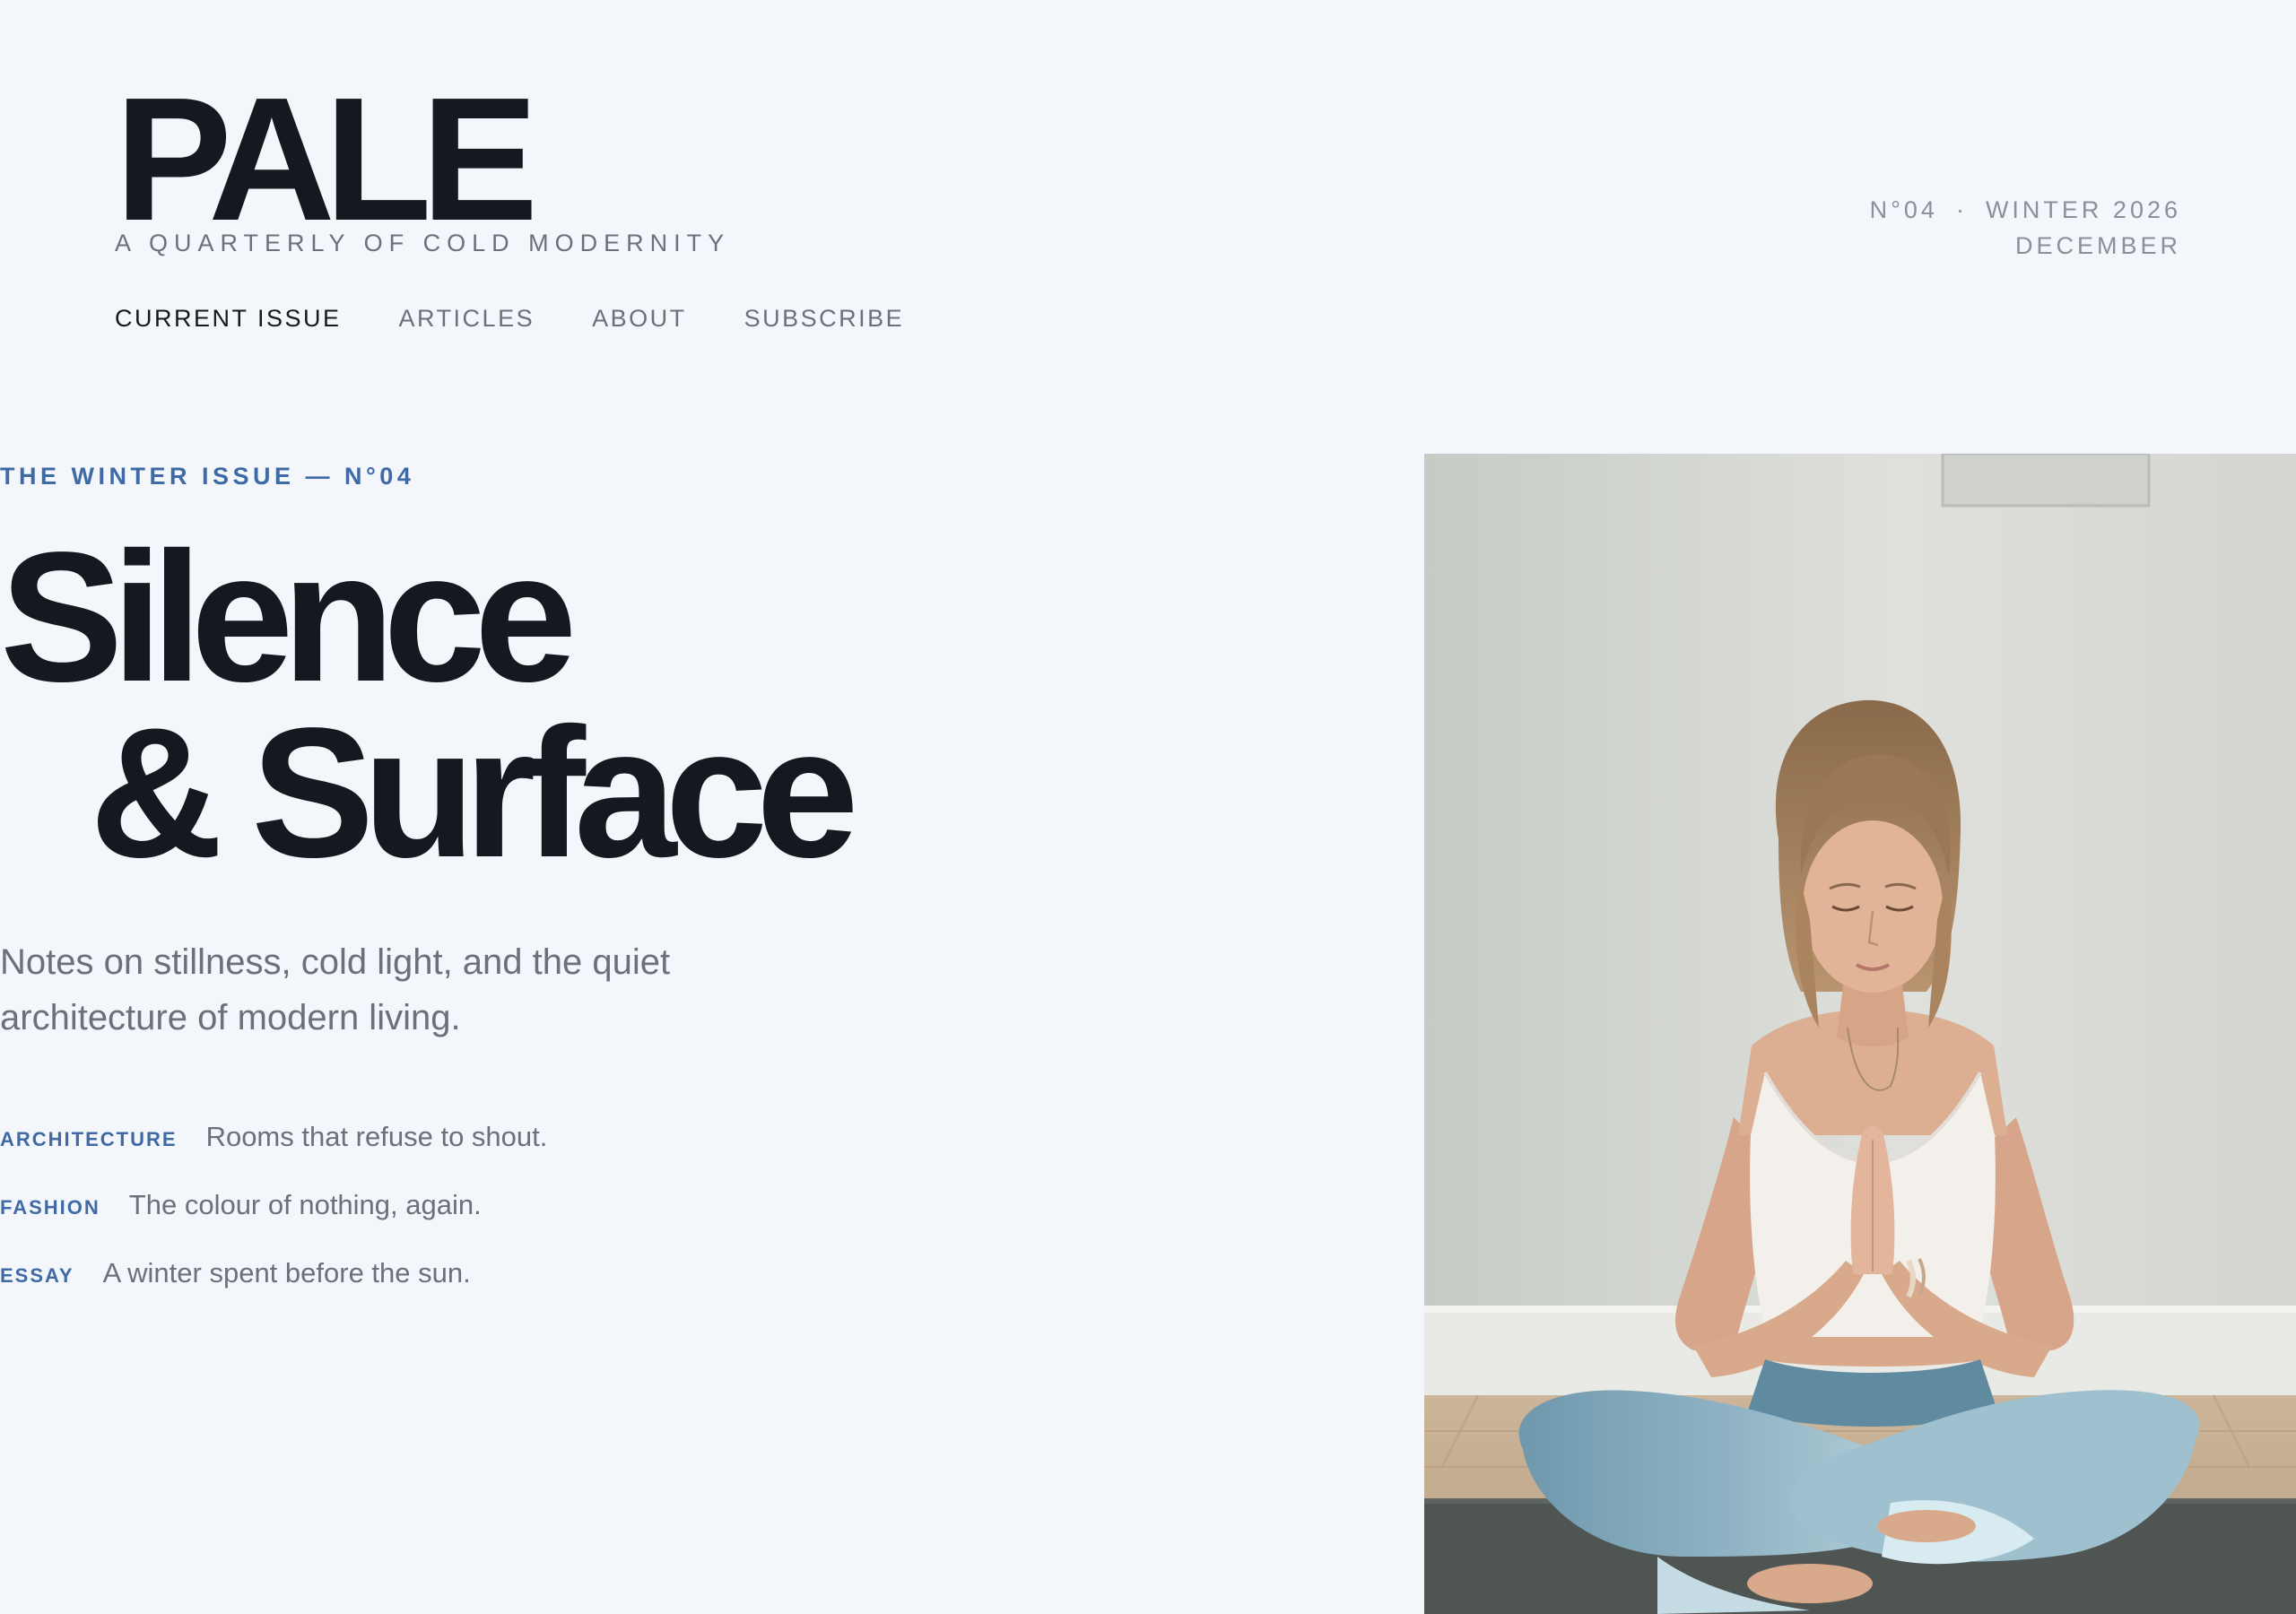 The image size is (2296, 1614). What do you see at coordinates (305, 1204) in the screenshot?
I see `contents-title: The colour of nothing, again.` at bounding box center [305, 1204].